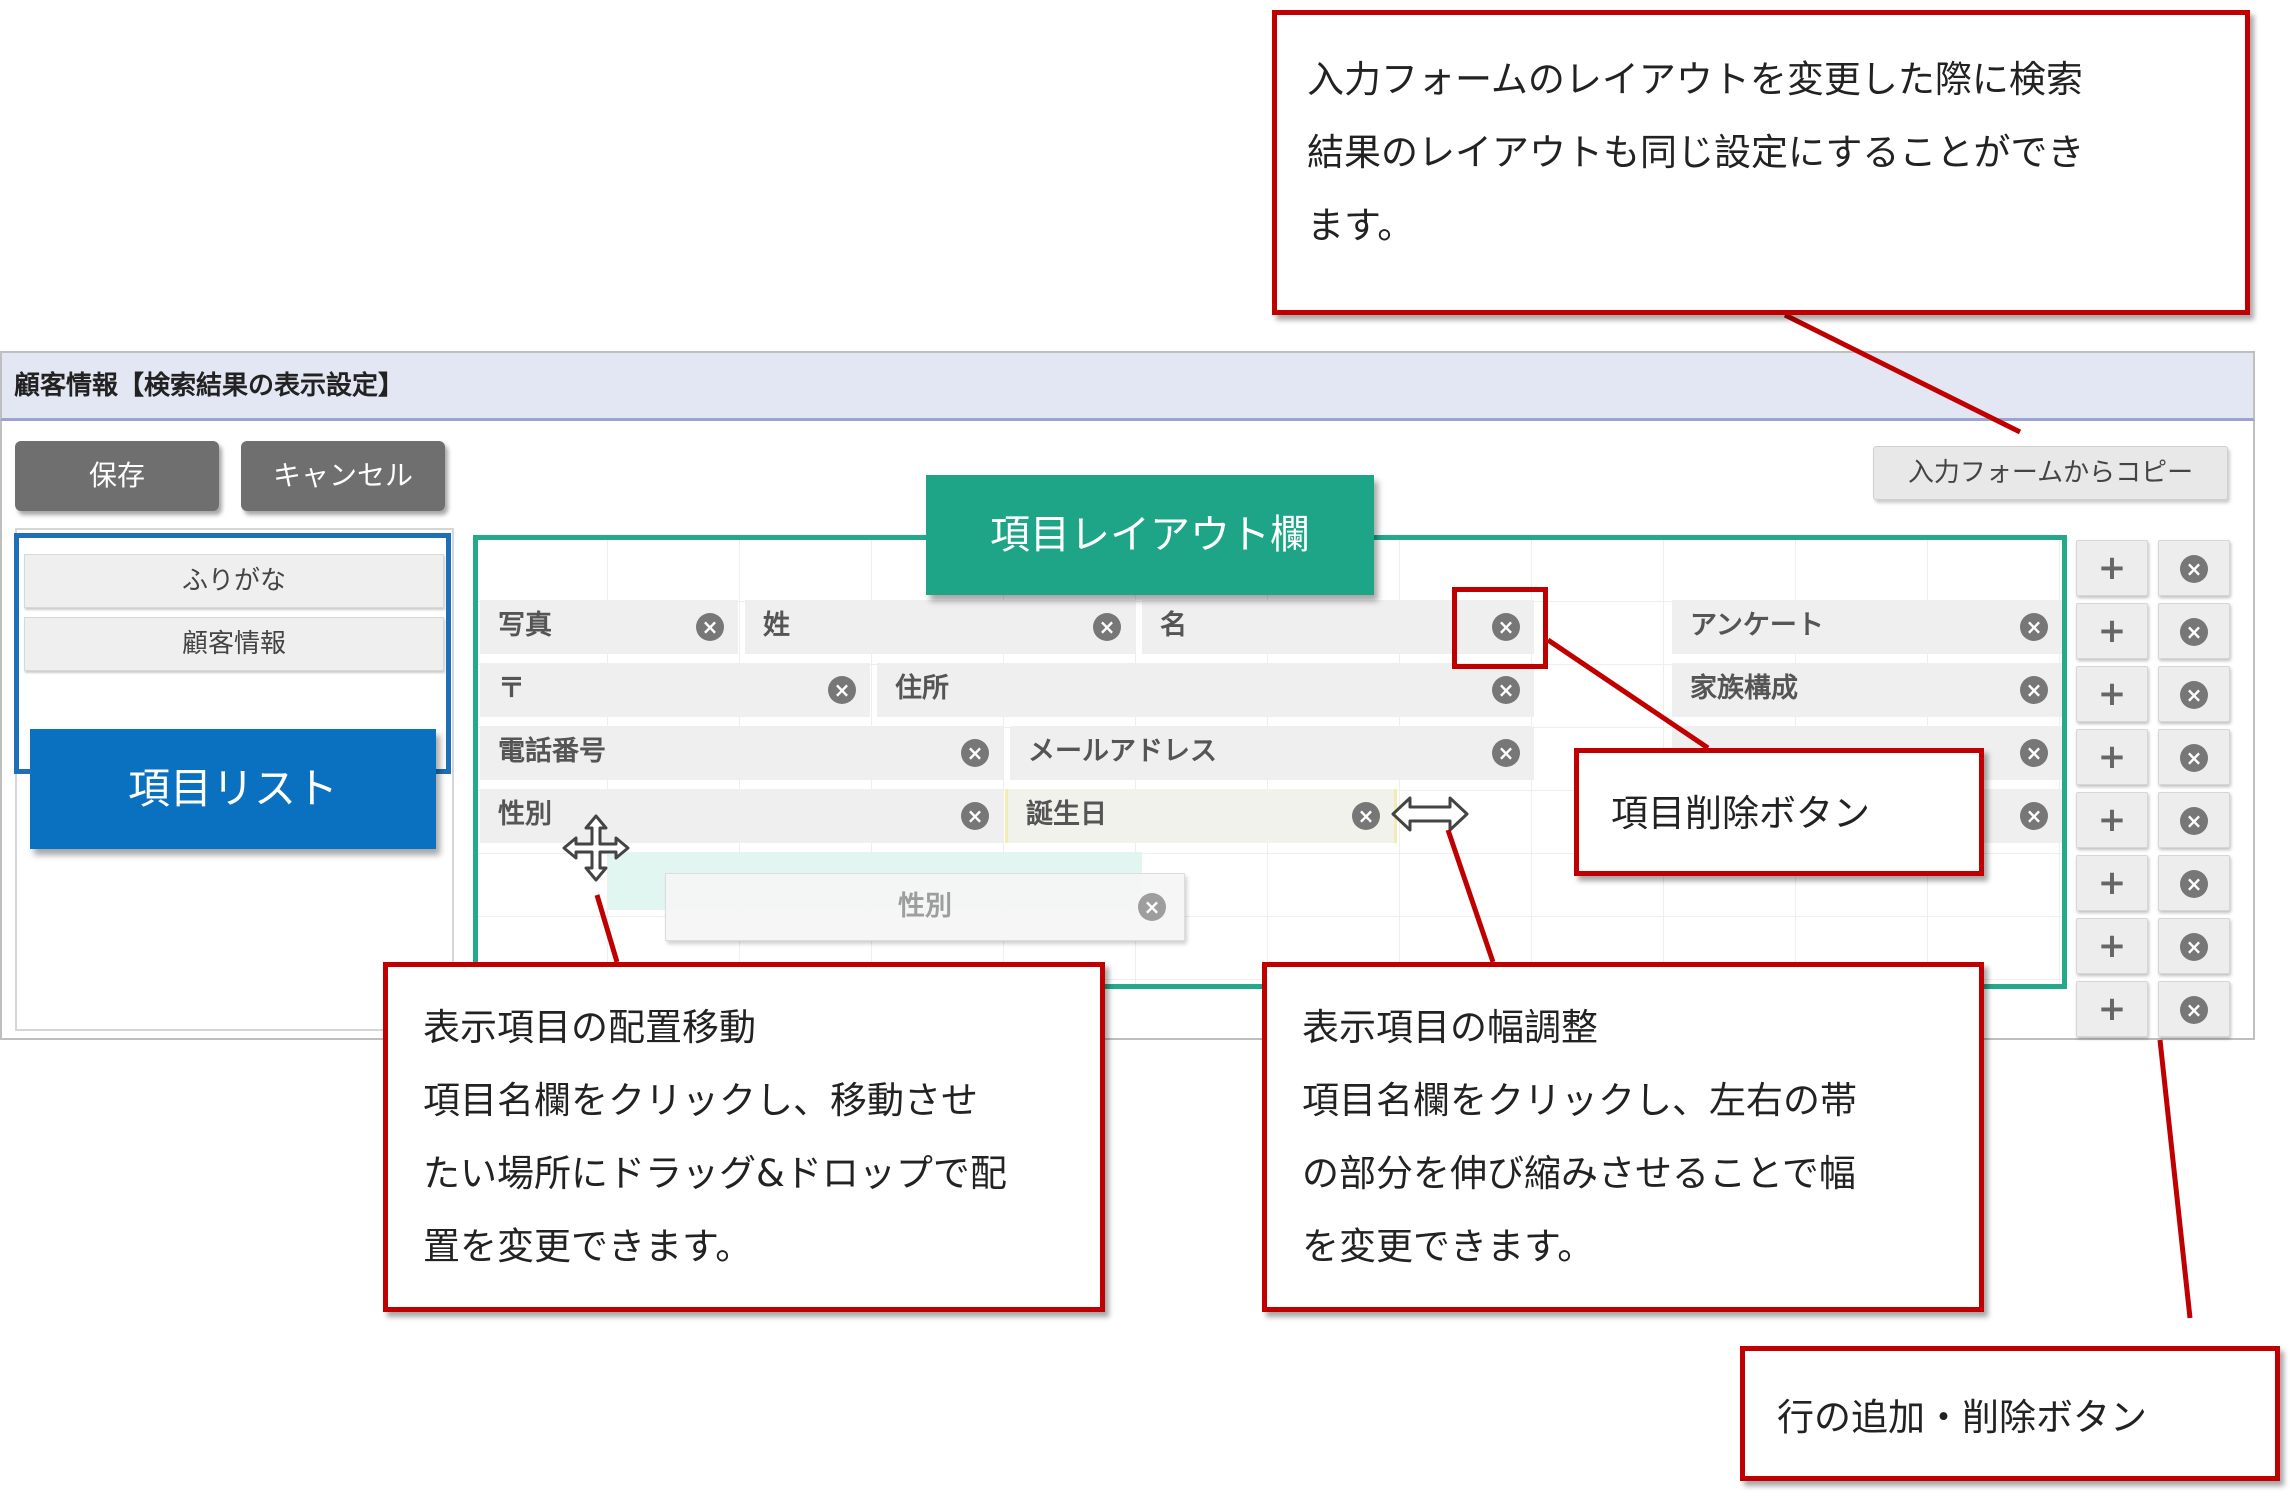 Image resolution: width=2290 pixels, height=1505 pixels. What do you see at coordinates (343, 476) in the screenshot?
I see `cancel-button: キャンセル` at bounding box center [343, 476].